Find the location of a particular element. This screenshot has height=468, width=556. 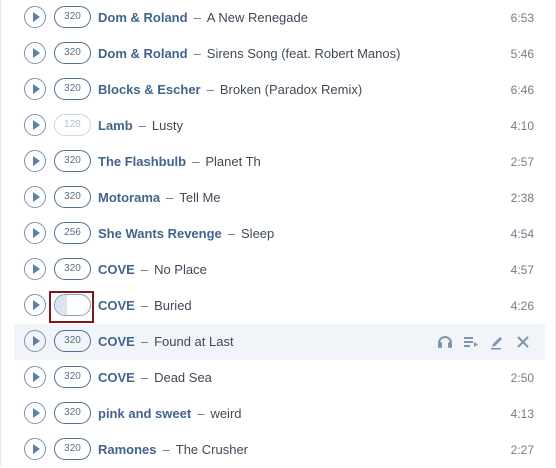

track-row: 320 pink and sweet – weird 4:13 is located at coordinates (279, 414).